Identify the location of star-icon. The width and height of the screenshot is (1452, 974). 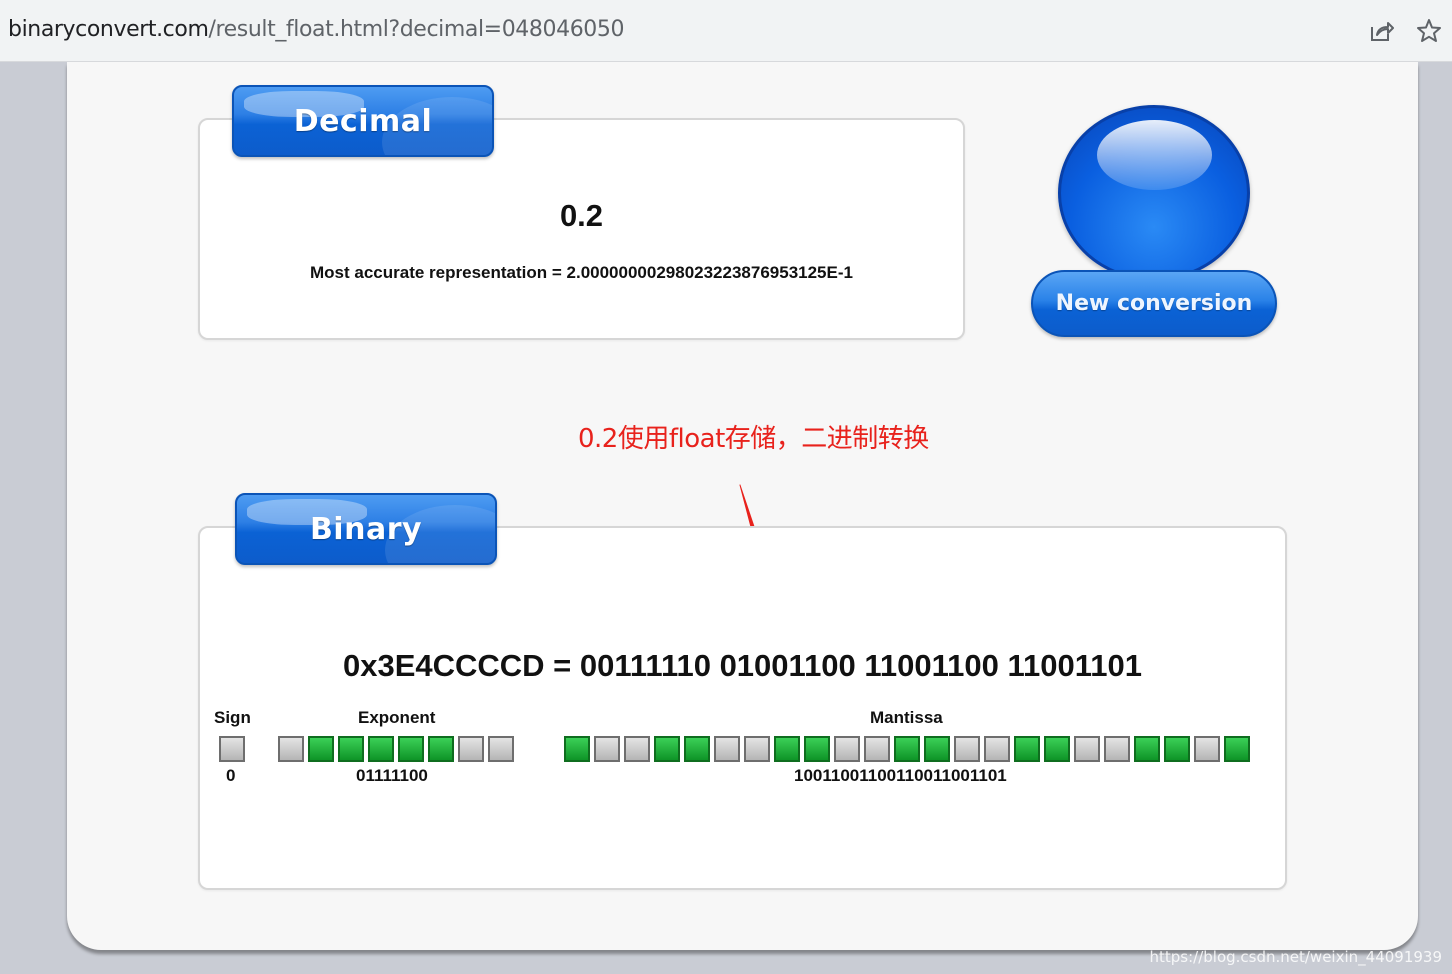
(1429, 31).